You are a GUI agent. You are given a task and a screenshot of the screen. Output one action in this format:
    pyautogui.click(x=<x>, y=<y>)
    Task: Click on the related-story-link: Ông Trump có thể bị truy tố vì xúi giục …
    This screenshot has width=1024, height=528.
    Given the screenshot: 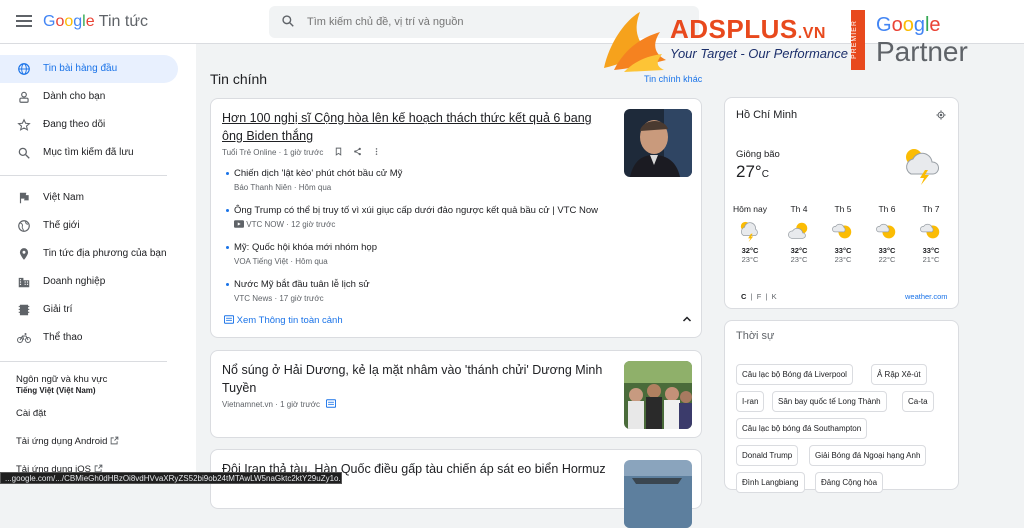 What is the action you would take?
    pyautogui.click(x=411, y=210)
    